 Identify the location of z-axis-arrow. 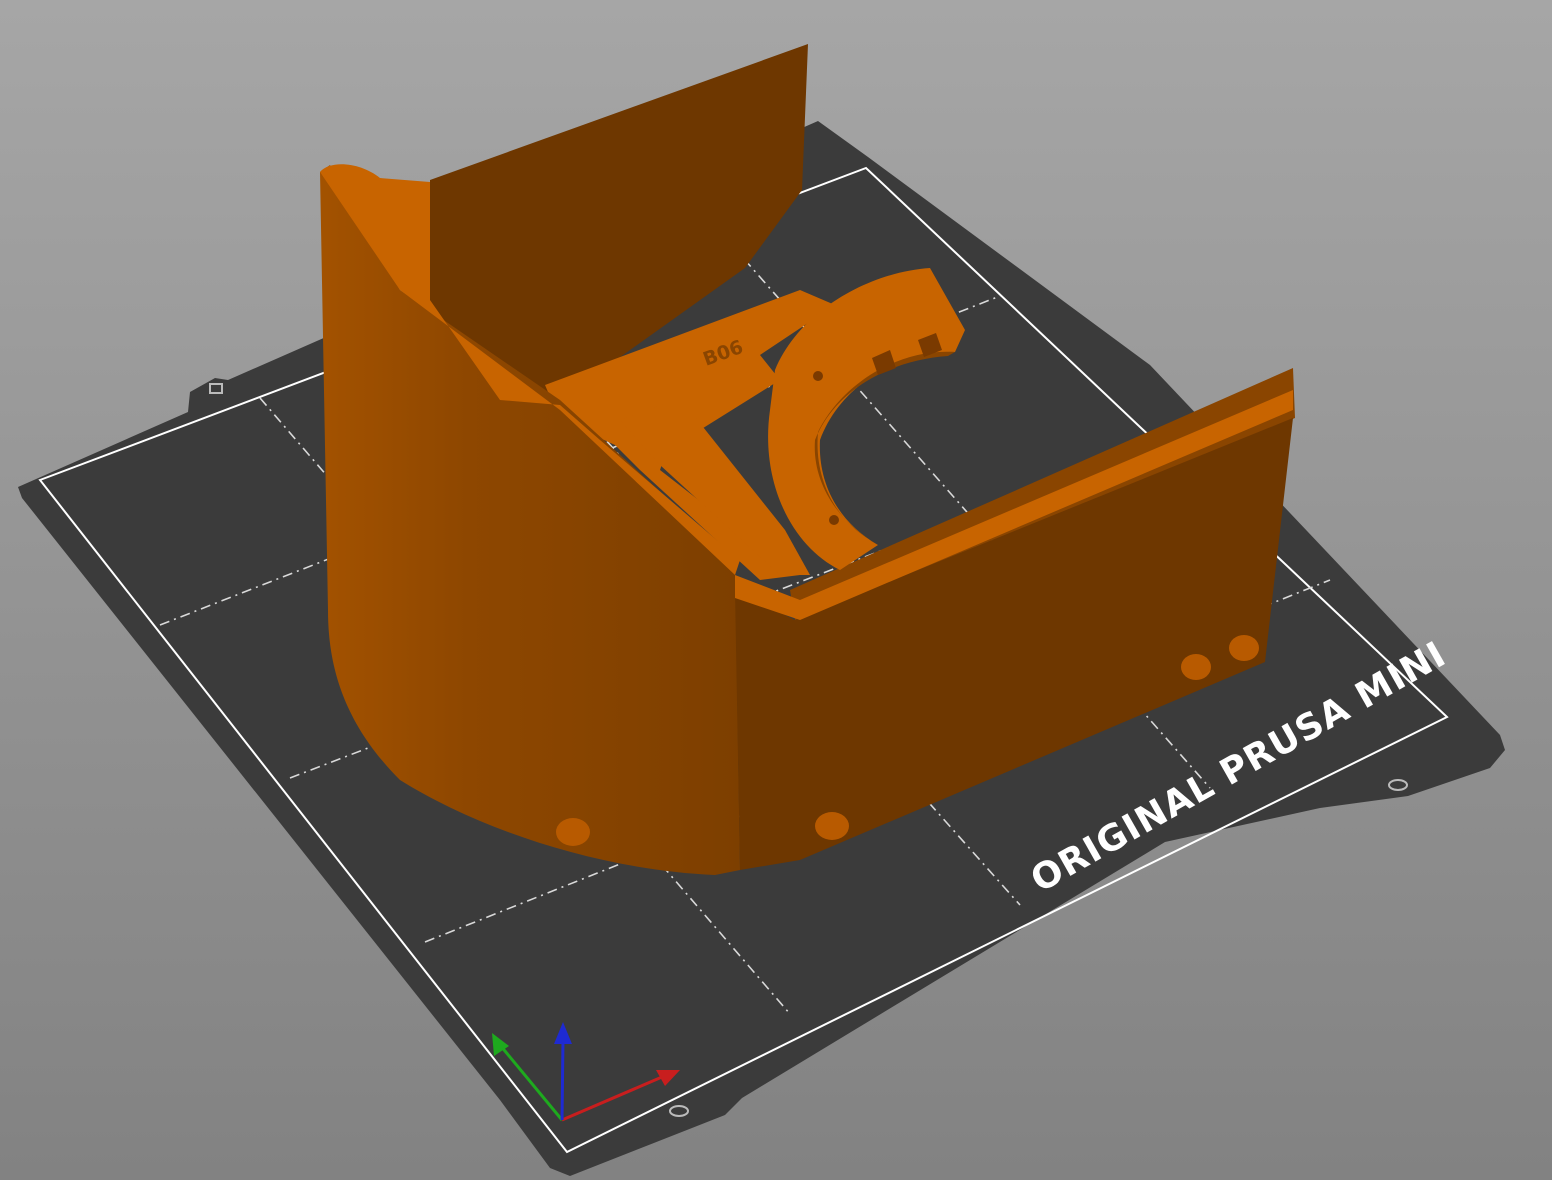
(562, 1080).